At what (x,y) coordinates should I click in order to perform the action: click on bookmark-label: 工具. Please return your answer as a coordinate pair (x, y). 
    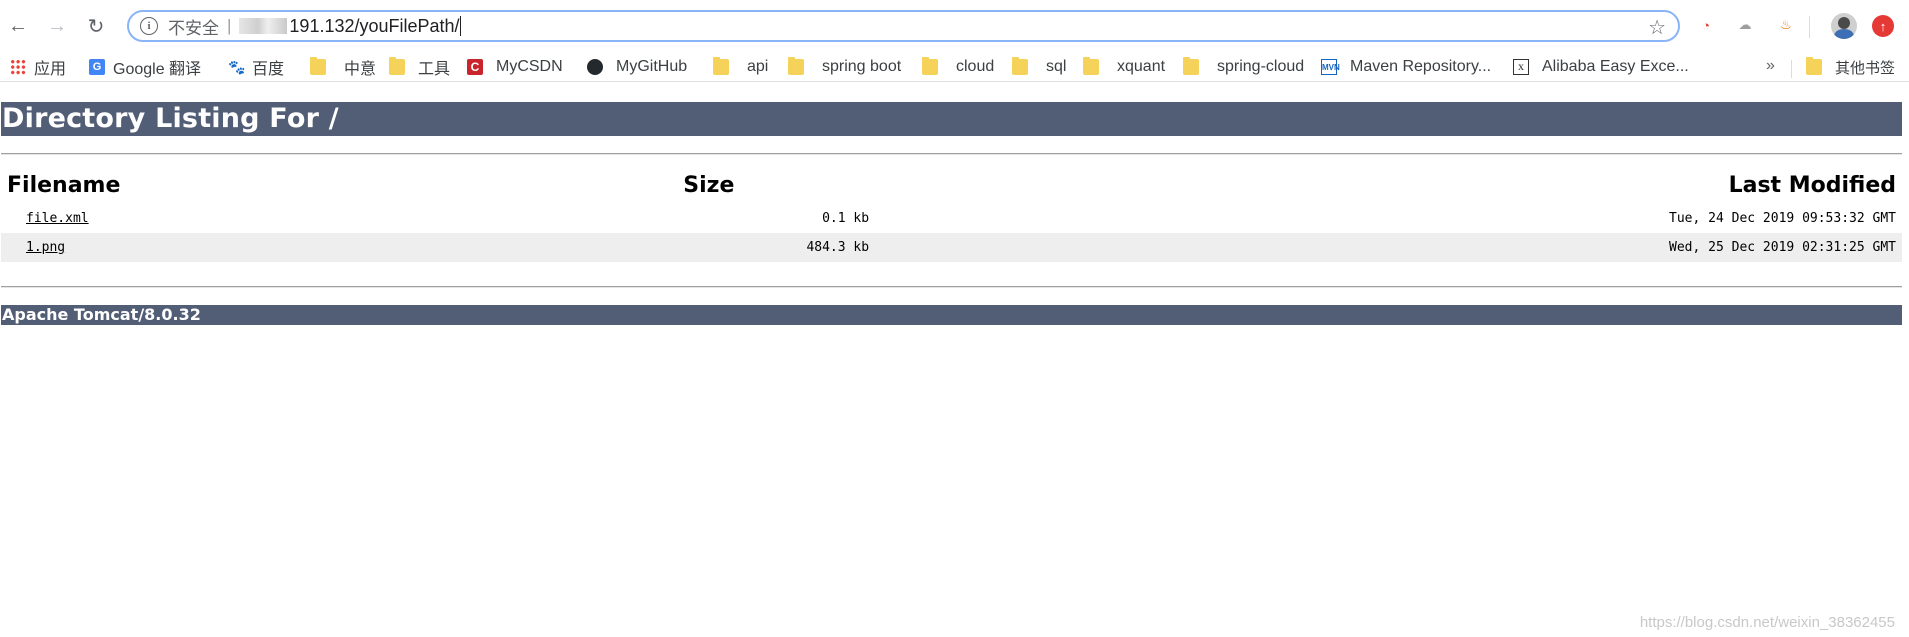
    Looking at the image, I should click on (434, 69).